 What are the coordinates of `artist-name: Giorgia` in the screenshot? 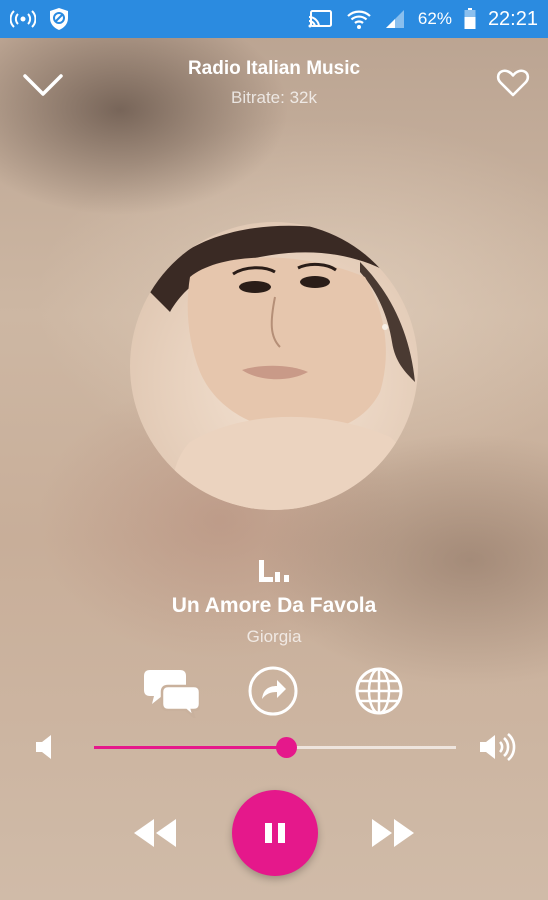 It's located at (274, 636).